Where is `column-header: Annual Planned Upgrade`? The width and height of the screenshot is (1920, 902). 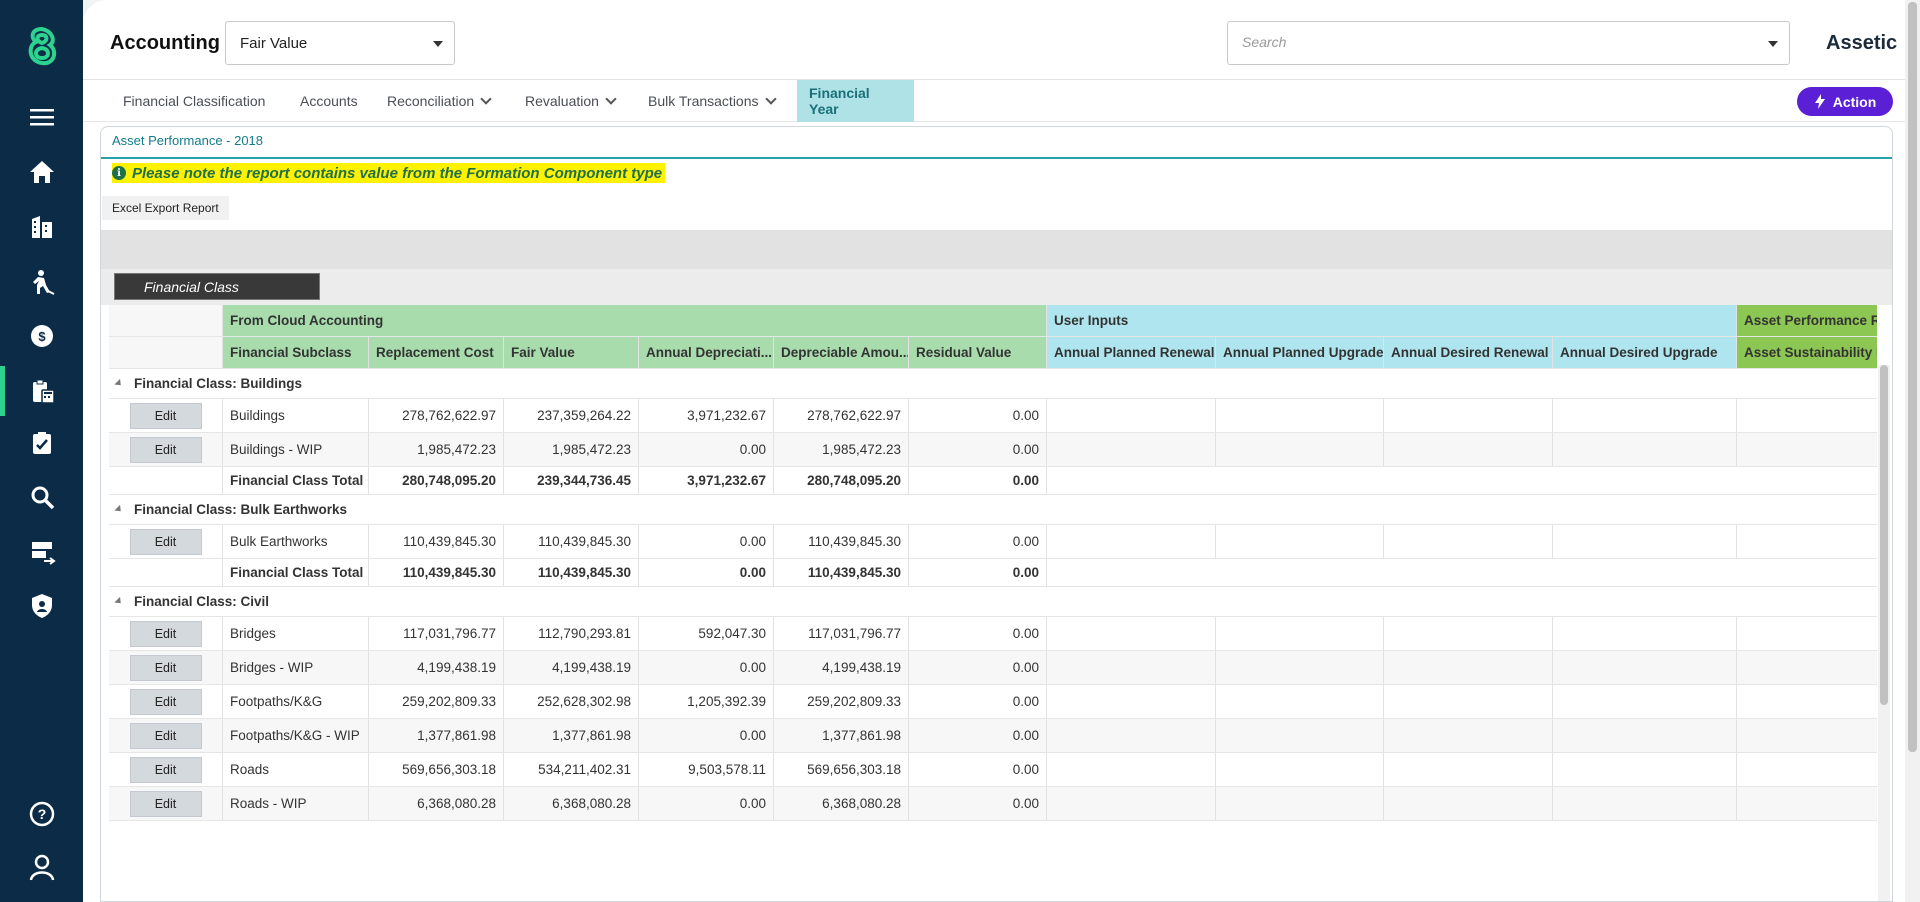 column-header: Annual Planned Upgrade is located at coordinates (1300, 352).